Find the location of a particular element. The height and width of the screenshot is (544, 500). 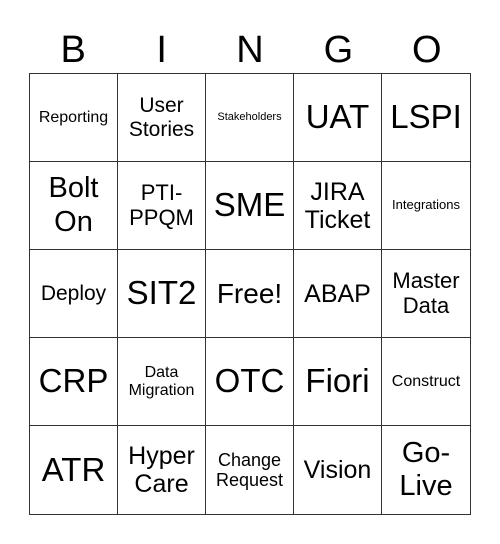

header-letter-i: I is located at coordinates (161, 50).